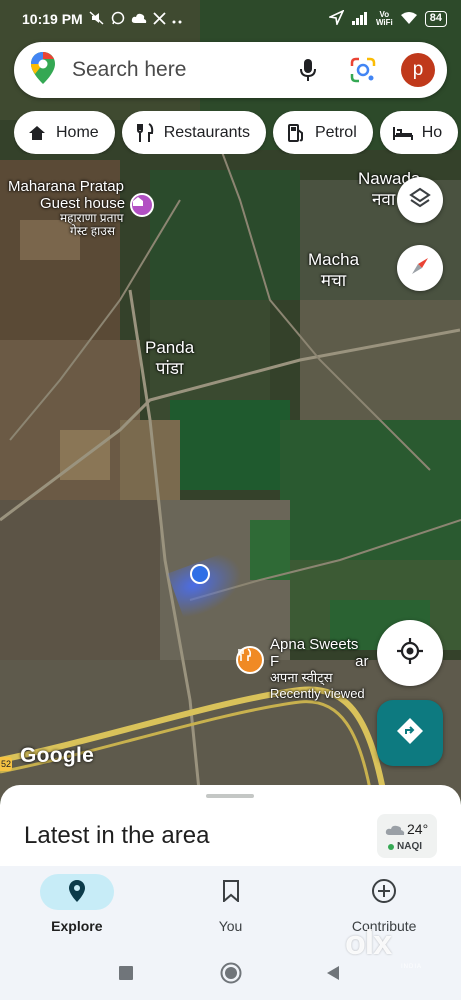 The width and height of the screenshot is (461, 1000). Describe the element at coordinates (37, 133) in the screenshot. I see `home-icon` at that location.